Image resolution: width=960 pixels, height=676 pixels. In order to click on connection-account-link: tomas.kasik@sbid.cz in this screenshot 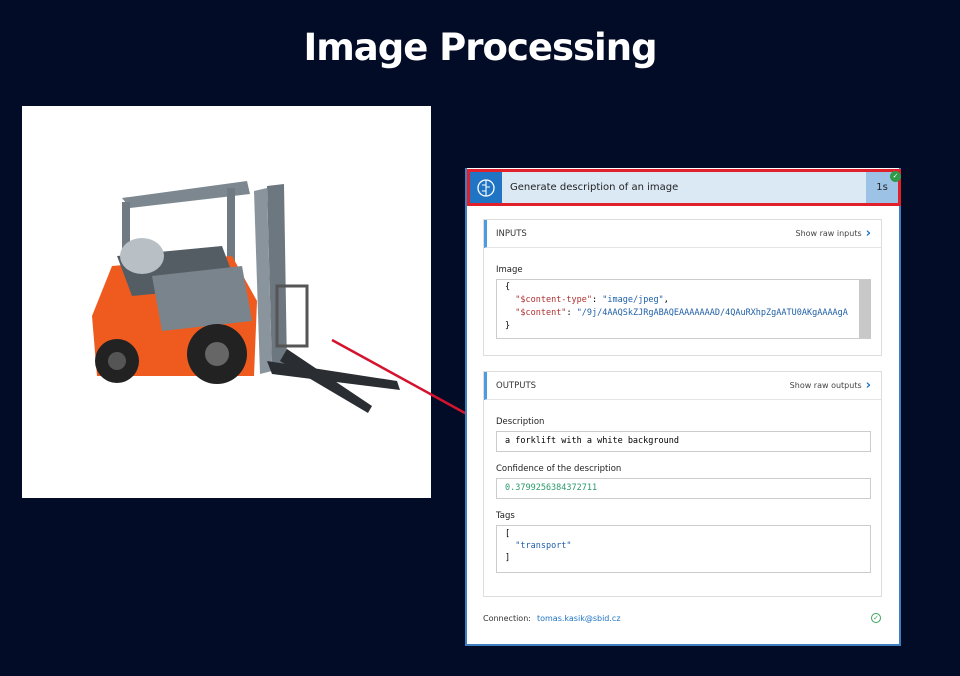, I will do `click(579, 618)`.